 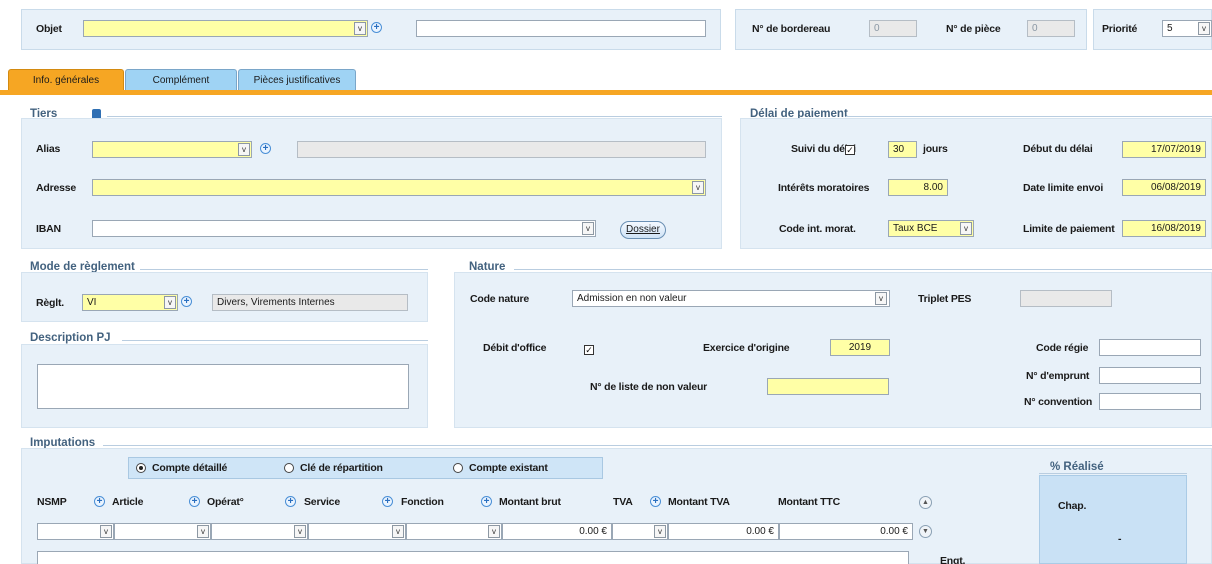 What do you see at coordinates (1204, 28) in the screenshot?
I see `priorite-dropdown-arrow: v` at bounding box center [1204, 28].